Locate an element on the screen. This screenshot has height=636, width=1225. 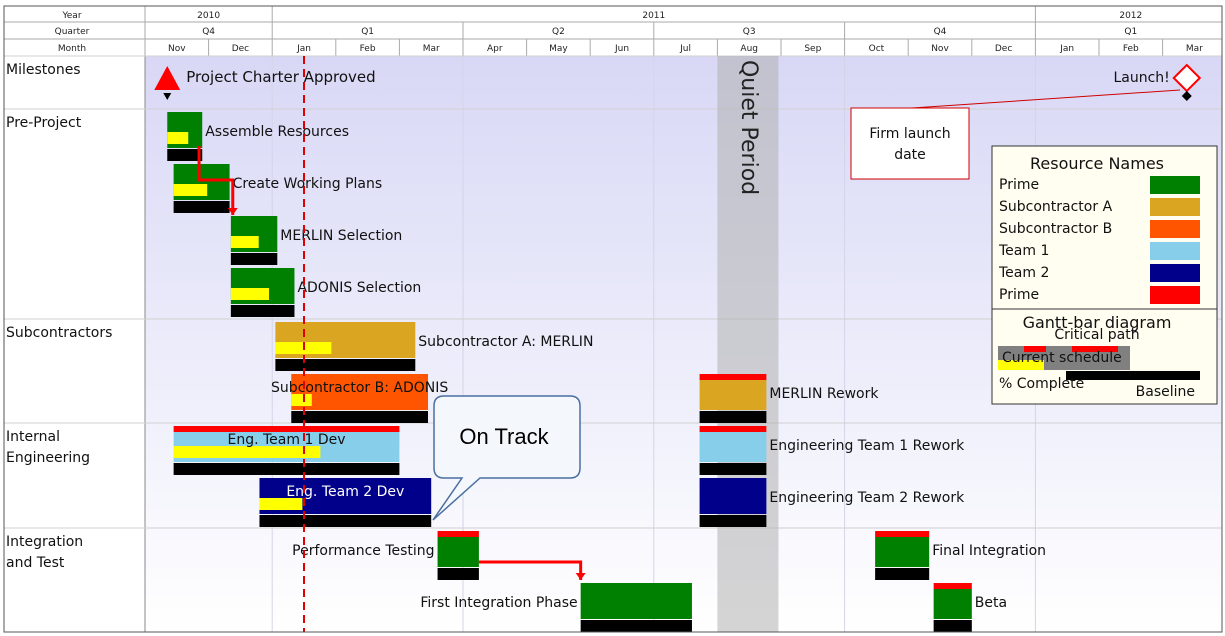
month-label: Jun is located at coordinates (621, 49).